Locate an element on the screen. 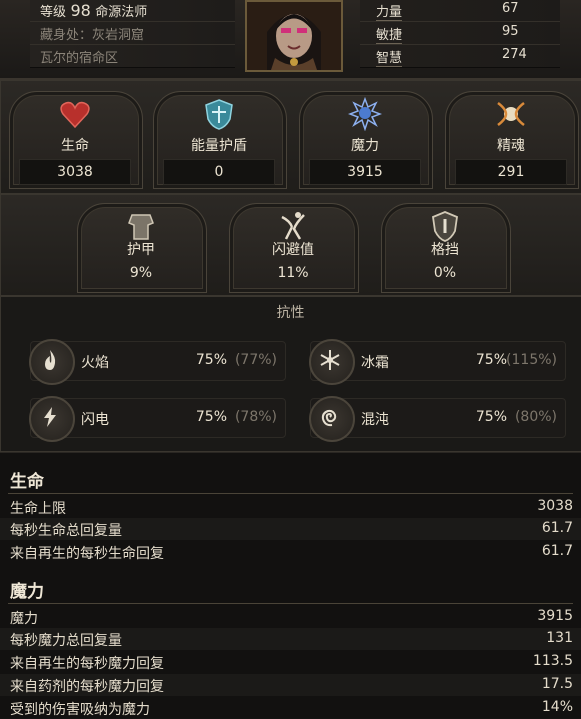 The height and width of the screenshot is (719, 581). attribute-row: 智慧 274 is located at coordinates (460, 56).